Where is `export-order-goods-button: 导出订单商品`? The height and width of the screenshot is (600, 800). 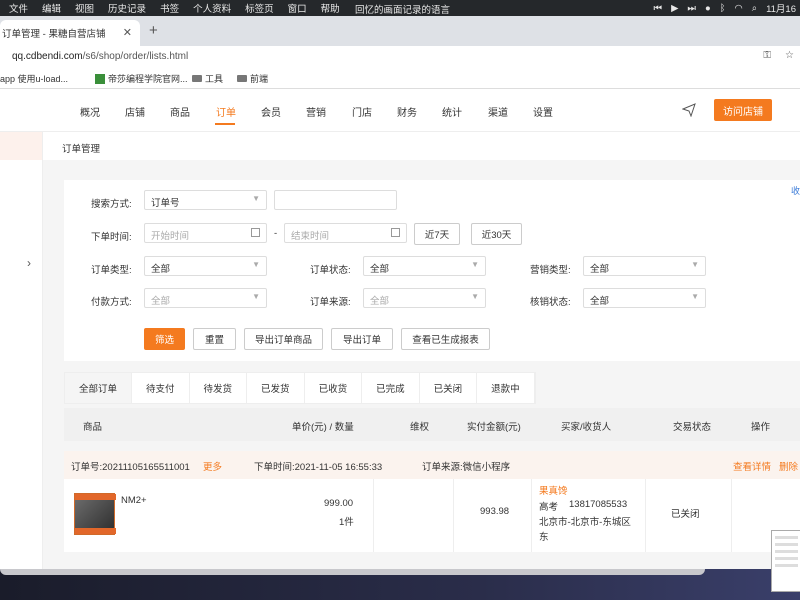
export-order-goods-button: 导出订单商品 is located at coordinates (283, 339).